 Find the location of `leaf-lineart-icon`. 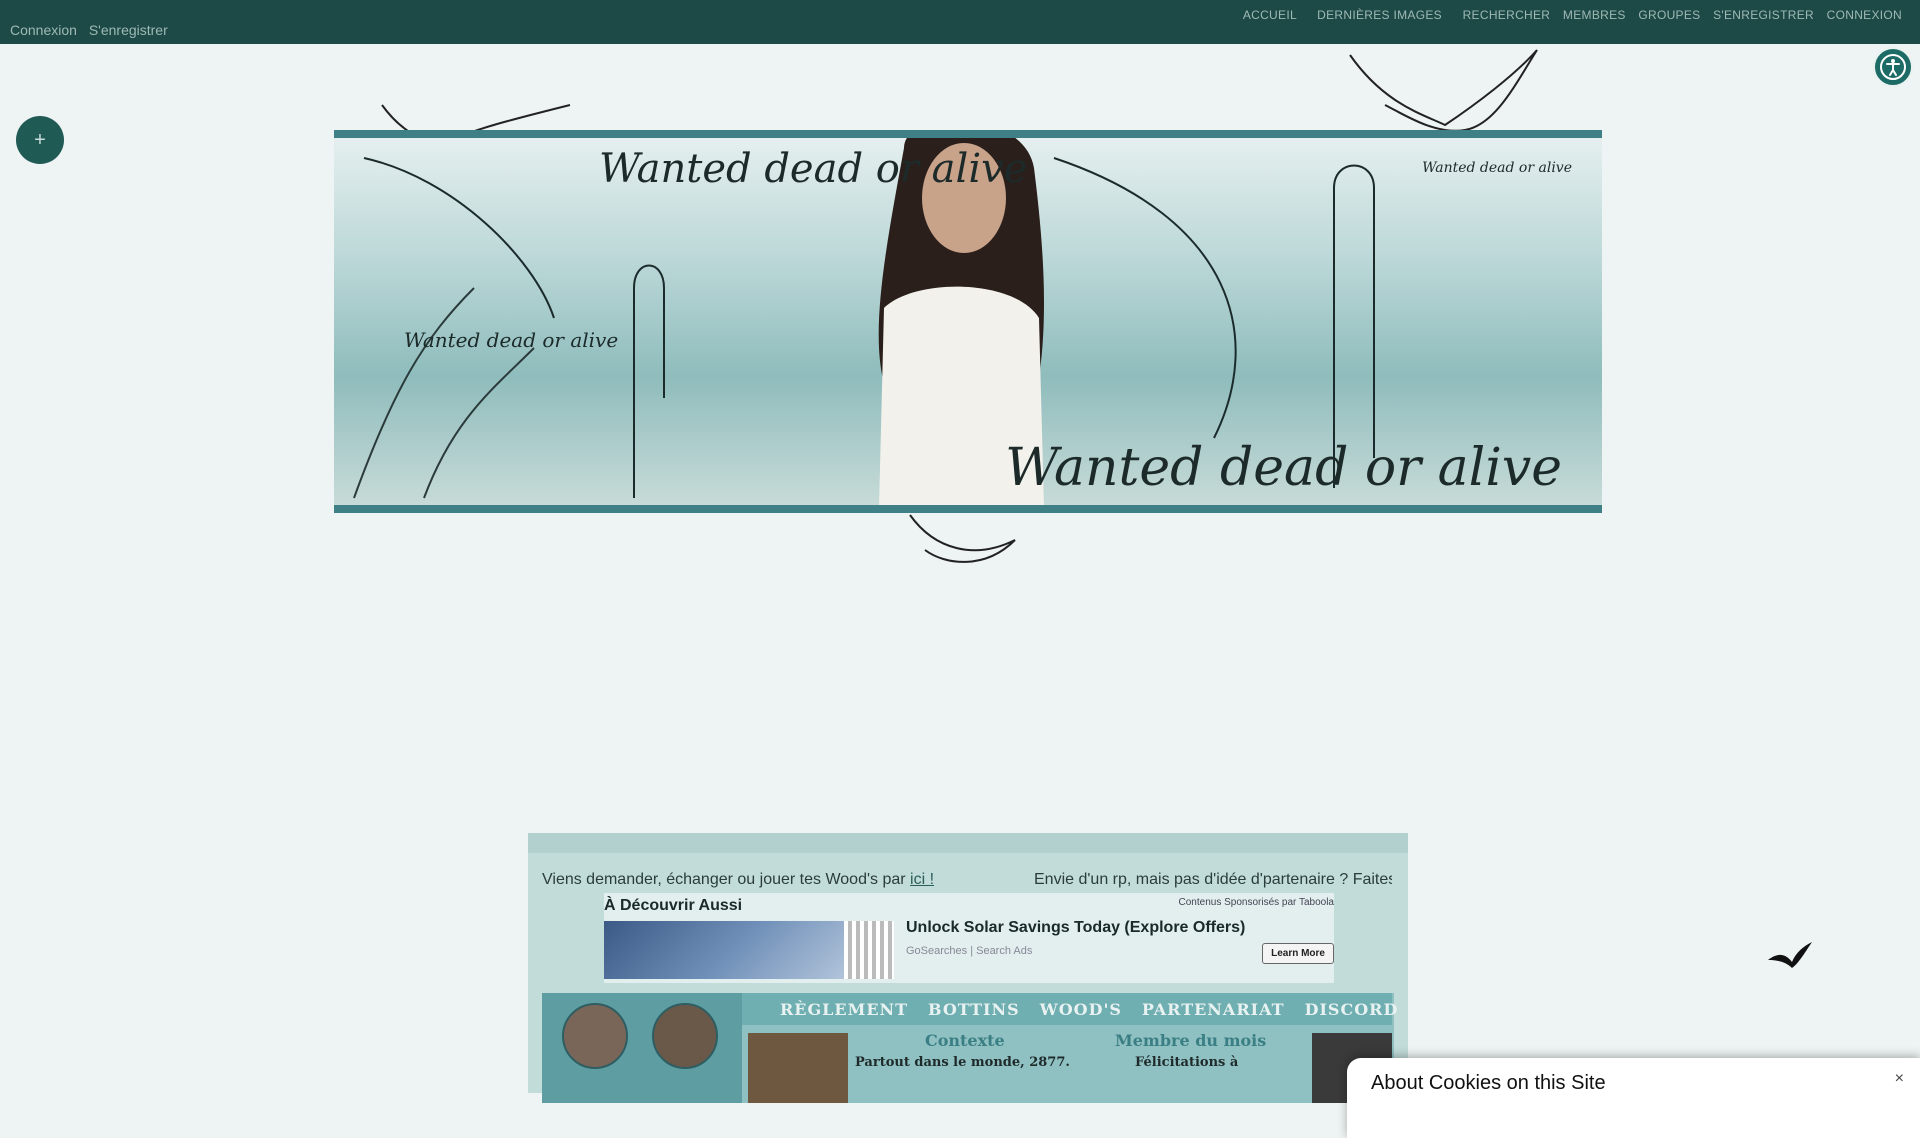

leaf-lineart-icon is located at coordinates (962, 538).